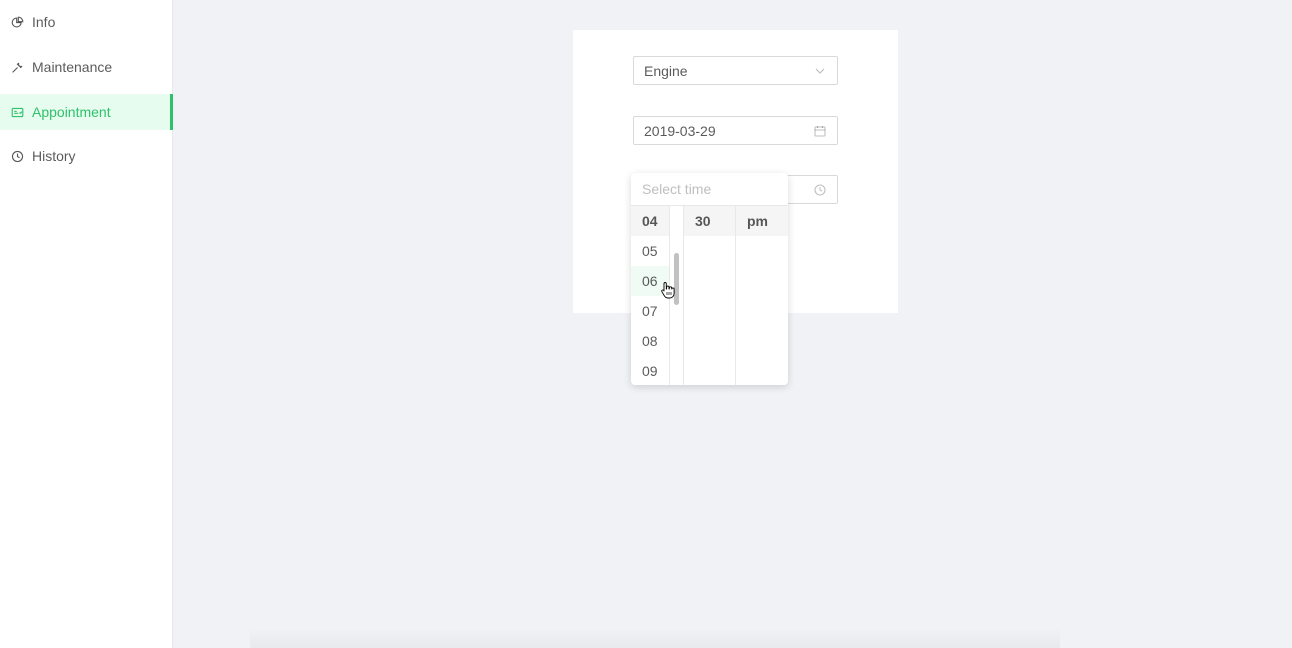 The height and width of the screenshot is (648, 1292). I want to click on minute-column: 30, so click(709, 295).